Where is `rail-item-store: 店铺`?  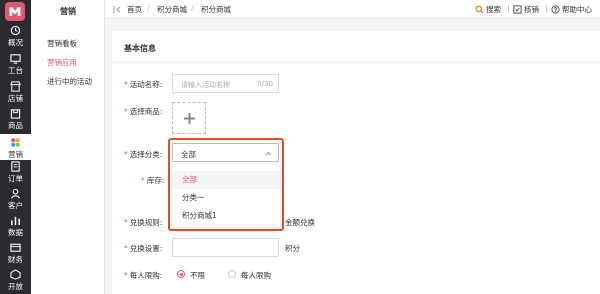
rail-item-store: 店铺 is located at coordinates (15, 91).